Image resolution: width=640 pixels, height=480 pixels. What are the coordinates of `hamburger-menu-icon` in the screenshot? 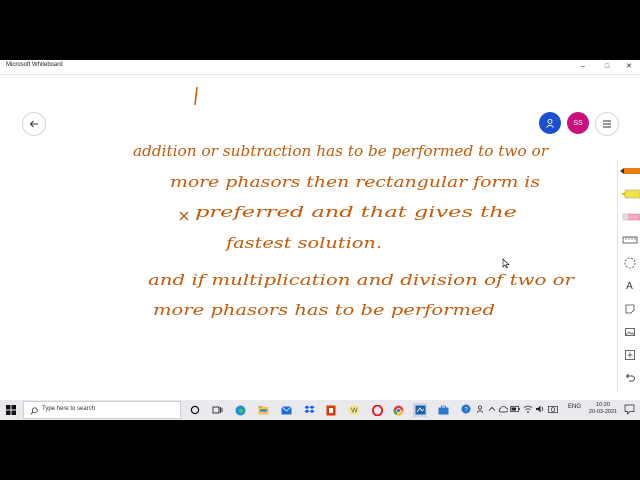 It's located at (607, 124).